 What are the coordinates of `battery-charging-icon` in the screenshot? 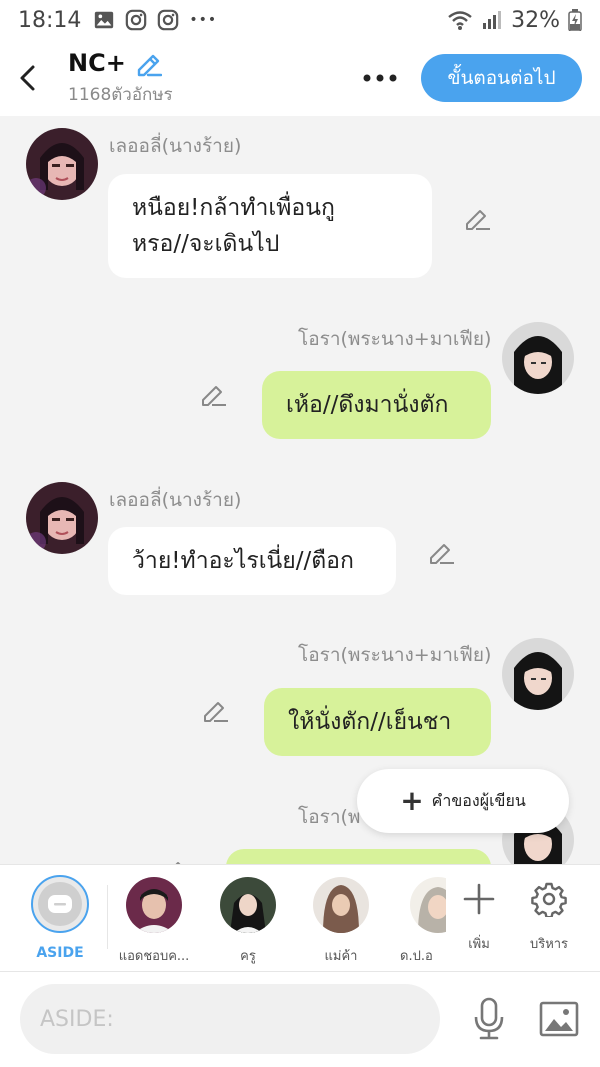 It's located at (575, 20).